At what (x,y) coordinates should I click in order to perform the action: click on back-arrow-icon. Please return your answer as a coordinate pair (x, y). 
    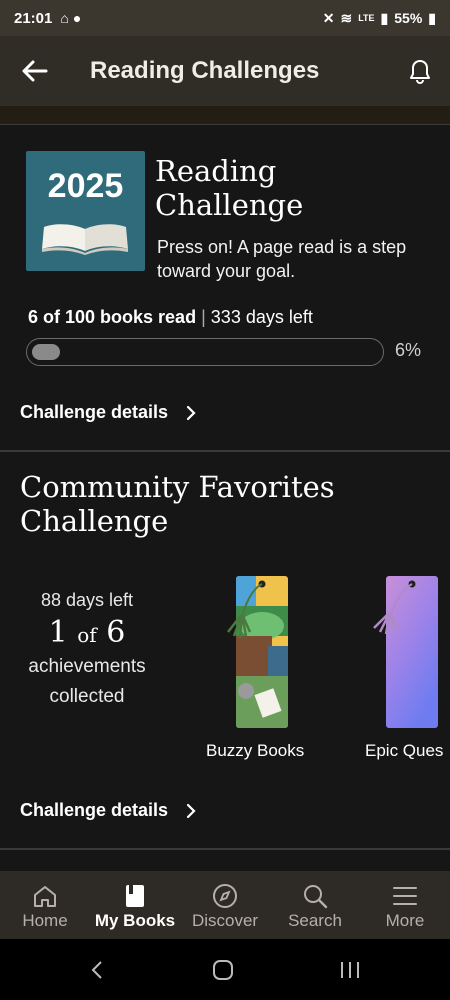
    Looking at the image, I should click on (35, 71).